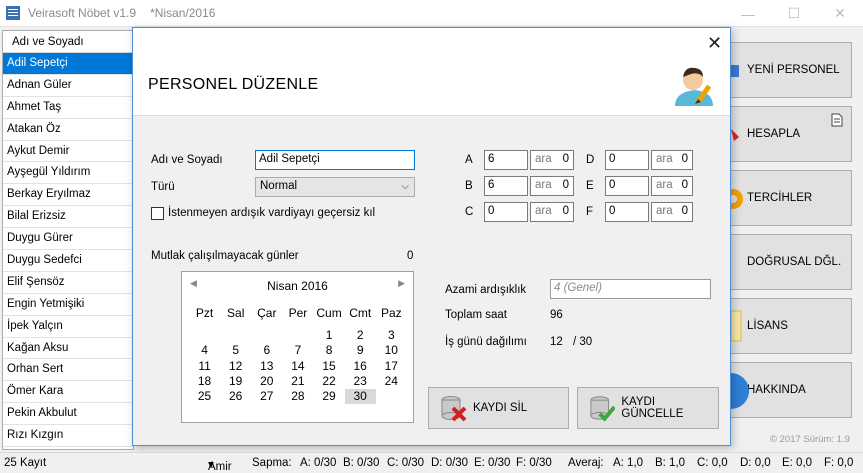 This screenshot has height=473, width=863. What do you see at coordinates (235, 396) in the screenshot?
I see `calendar-day: 26` at bounding box center [235, 396].